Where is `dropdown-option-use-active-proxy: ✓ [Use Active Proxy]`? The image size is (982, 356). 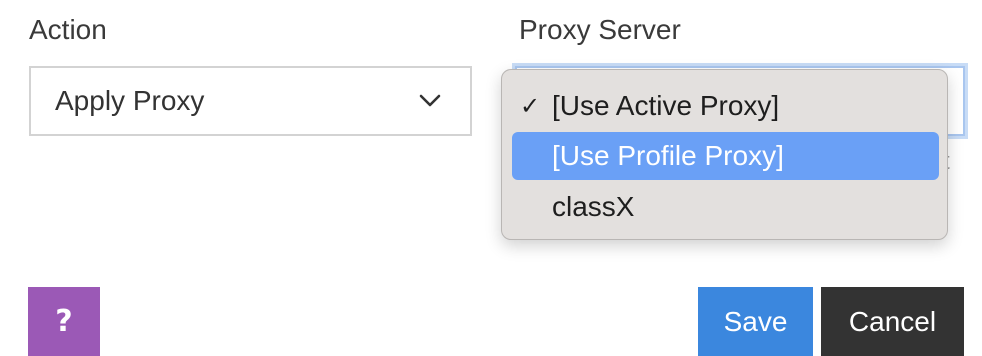
dropdown-option-use-active-proxy: ✓ [Use Active Proxy] is located at coordinates (725, 106).